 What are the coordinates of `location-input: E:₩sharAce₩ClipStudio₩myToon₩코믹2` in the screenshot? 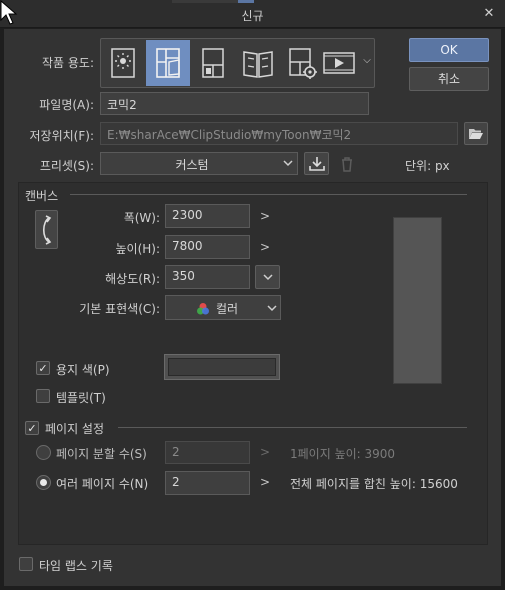 It's located at (279, 133).